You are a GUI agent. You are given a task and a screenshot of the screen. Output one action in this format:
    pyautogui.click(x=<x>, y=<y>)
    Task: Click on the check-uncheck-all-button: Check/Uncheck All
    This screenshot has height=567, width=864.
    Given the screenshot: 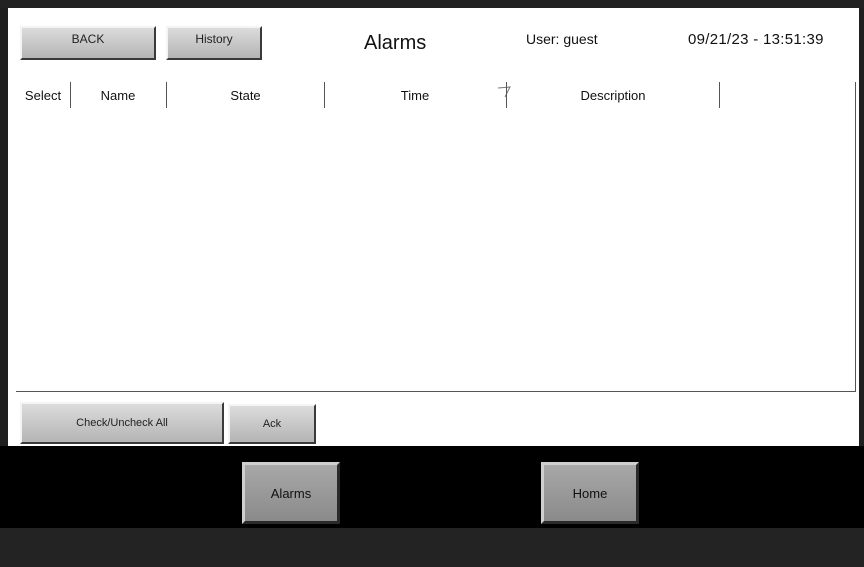 What is the action you would take?
    pyautogui.click(x=122, y=423)
    